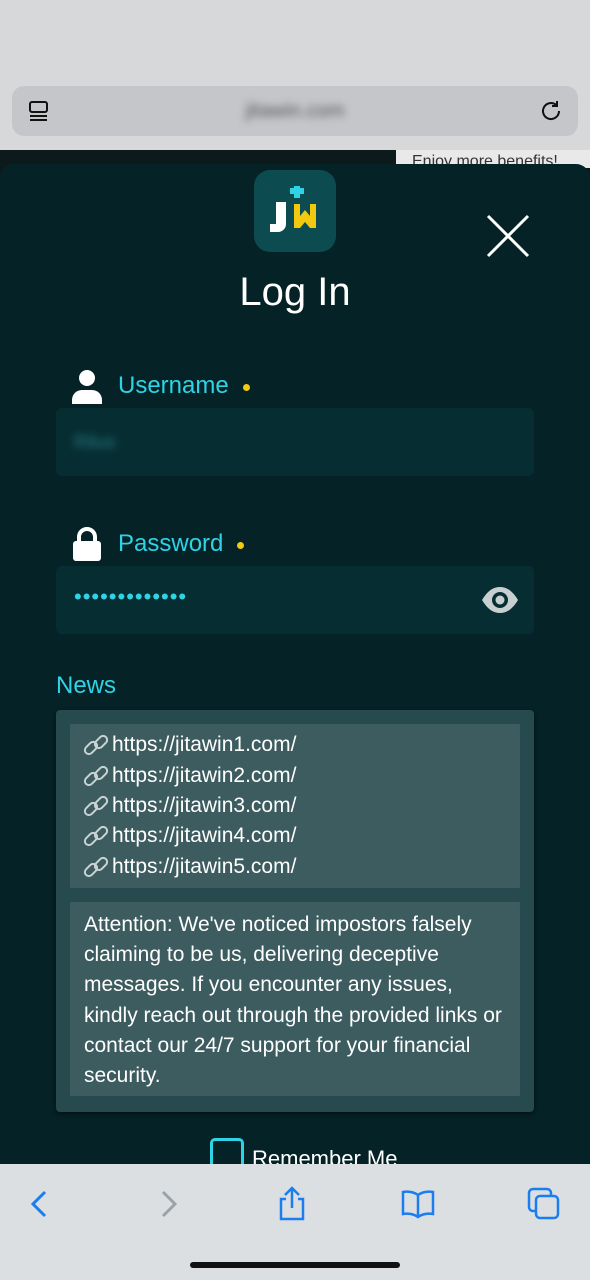 This screenshot has height=1280, width=590. What do you see at coordinates (295, 600) in the screenshot?
I see `password-input: •••••••••••••` at bounding box center [295, 600].